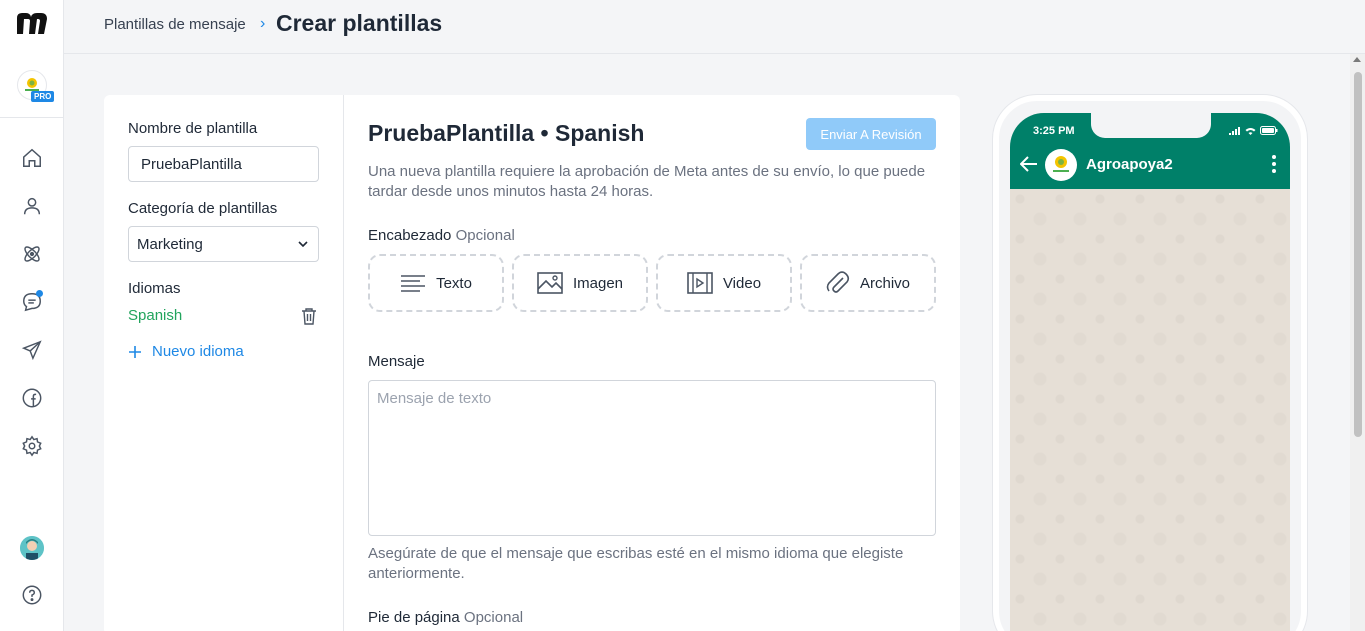 This screenshot has height=631, width=1365. I want to click on arrow-left-icon, so click(1029, 164).